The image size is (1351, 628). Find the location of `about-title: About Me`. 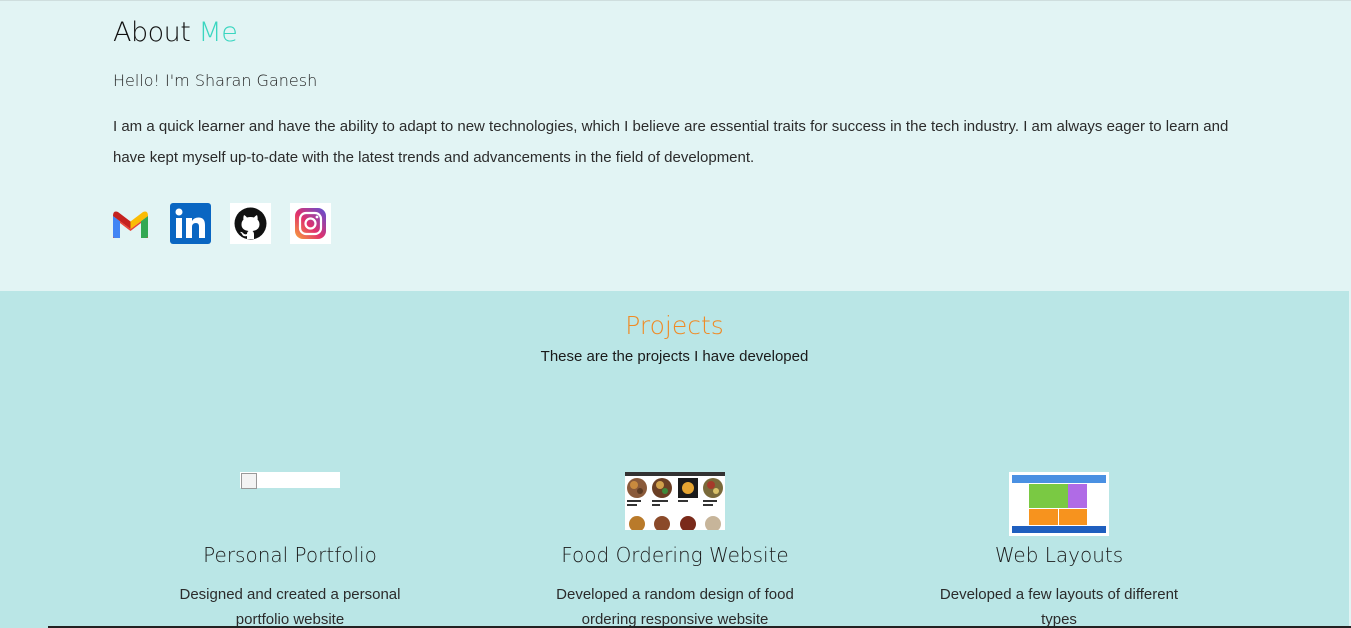

about-title: About Me is located at coordinates (175, 32).